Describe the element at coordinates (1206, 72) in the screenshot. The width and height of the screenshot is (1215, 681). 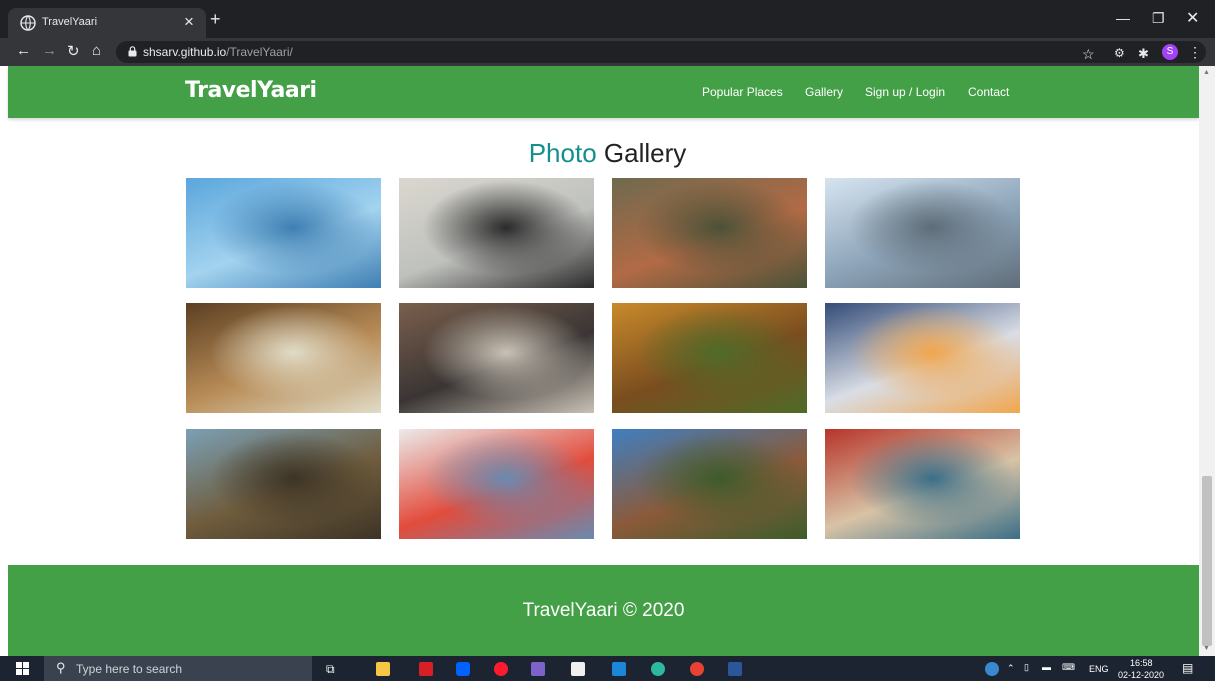
I see `scroll-up-arrow-icon: ▲` at that location.